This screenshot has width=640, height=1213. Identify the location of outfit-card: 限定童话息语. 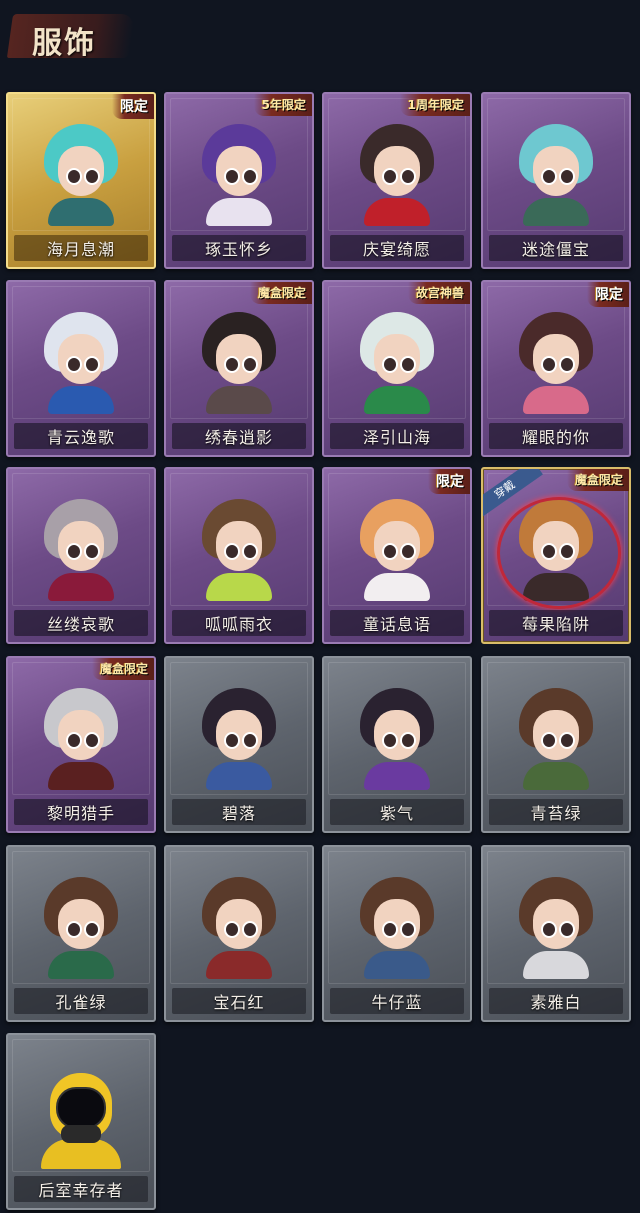
(397, 555).